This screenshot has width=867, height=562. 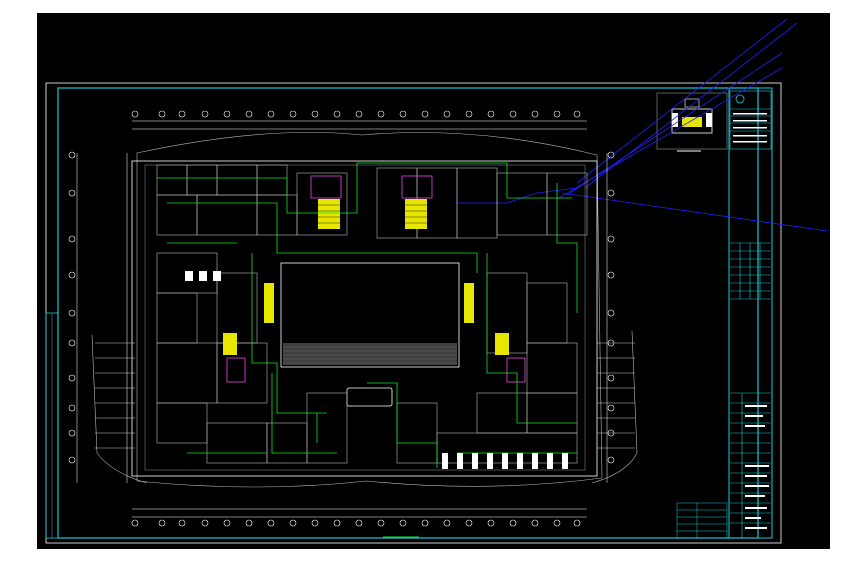 What do you see at coordinates (740, 99) in the screenshot?
I see `company-logo` at bounding box center [740, 99].